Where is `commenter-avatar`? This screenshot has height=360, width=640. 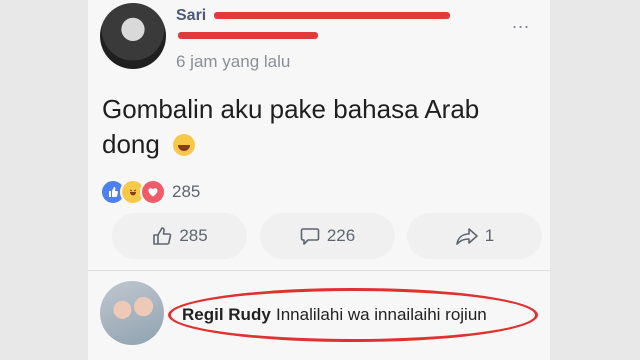 commenter-avatar is located at coordinates (132, 313).